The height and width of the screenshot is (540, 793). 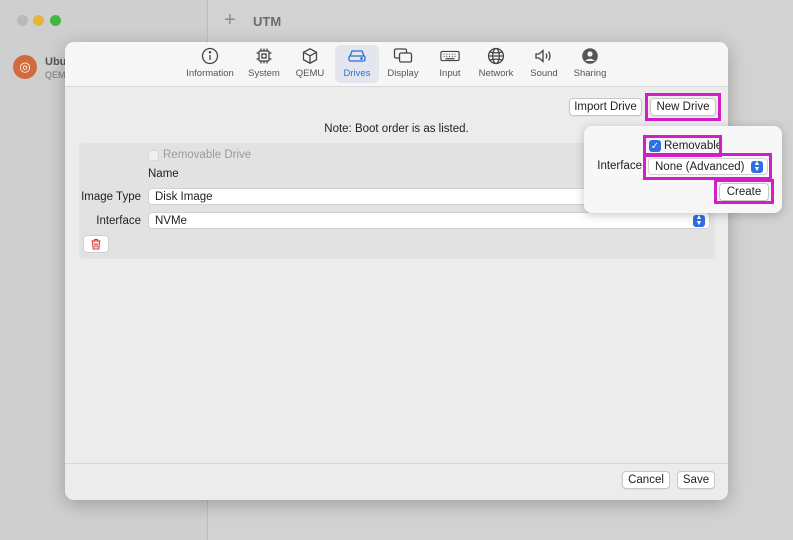 I want to click on tab-qemu: QEMU, so click(x=310, y=64).